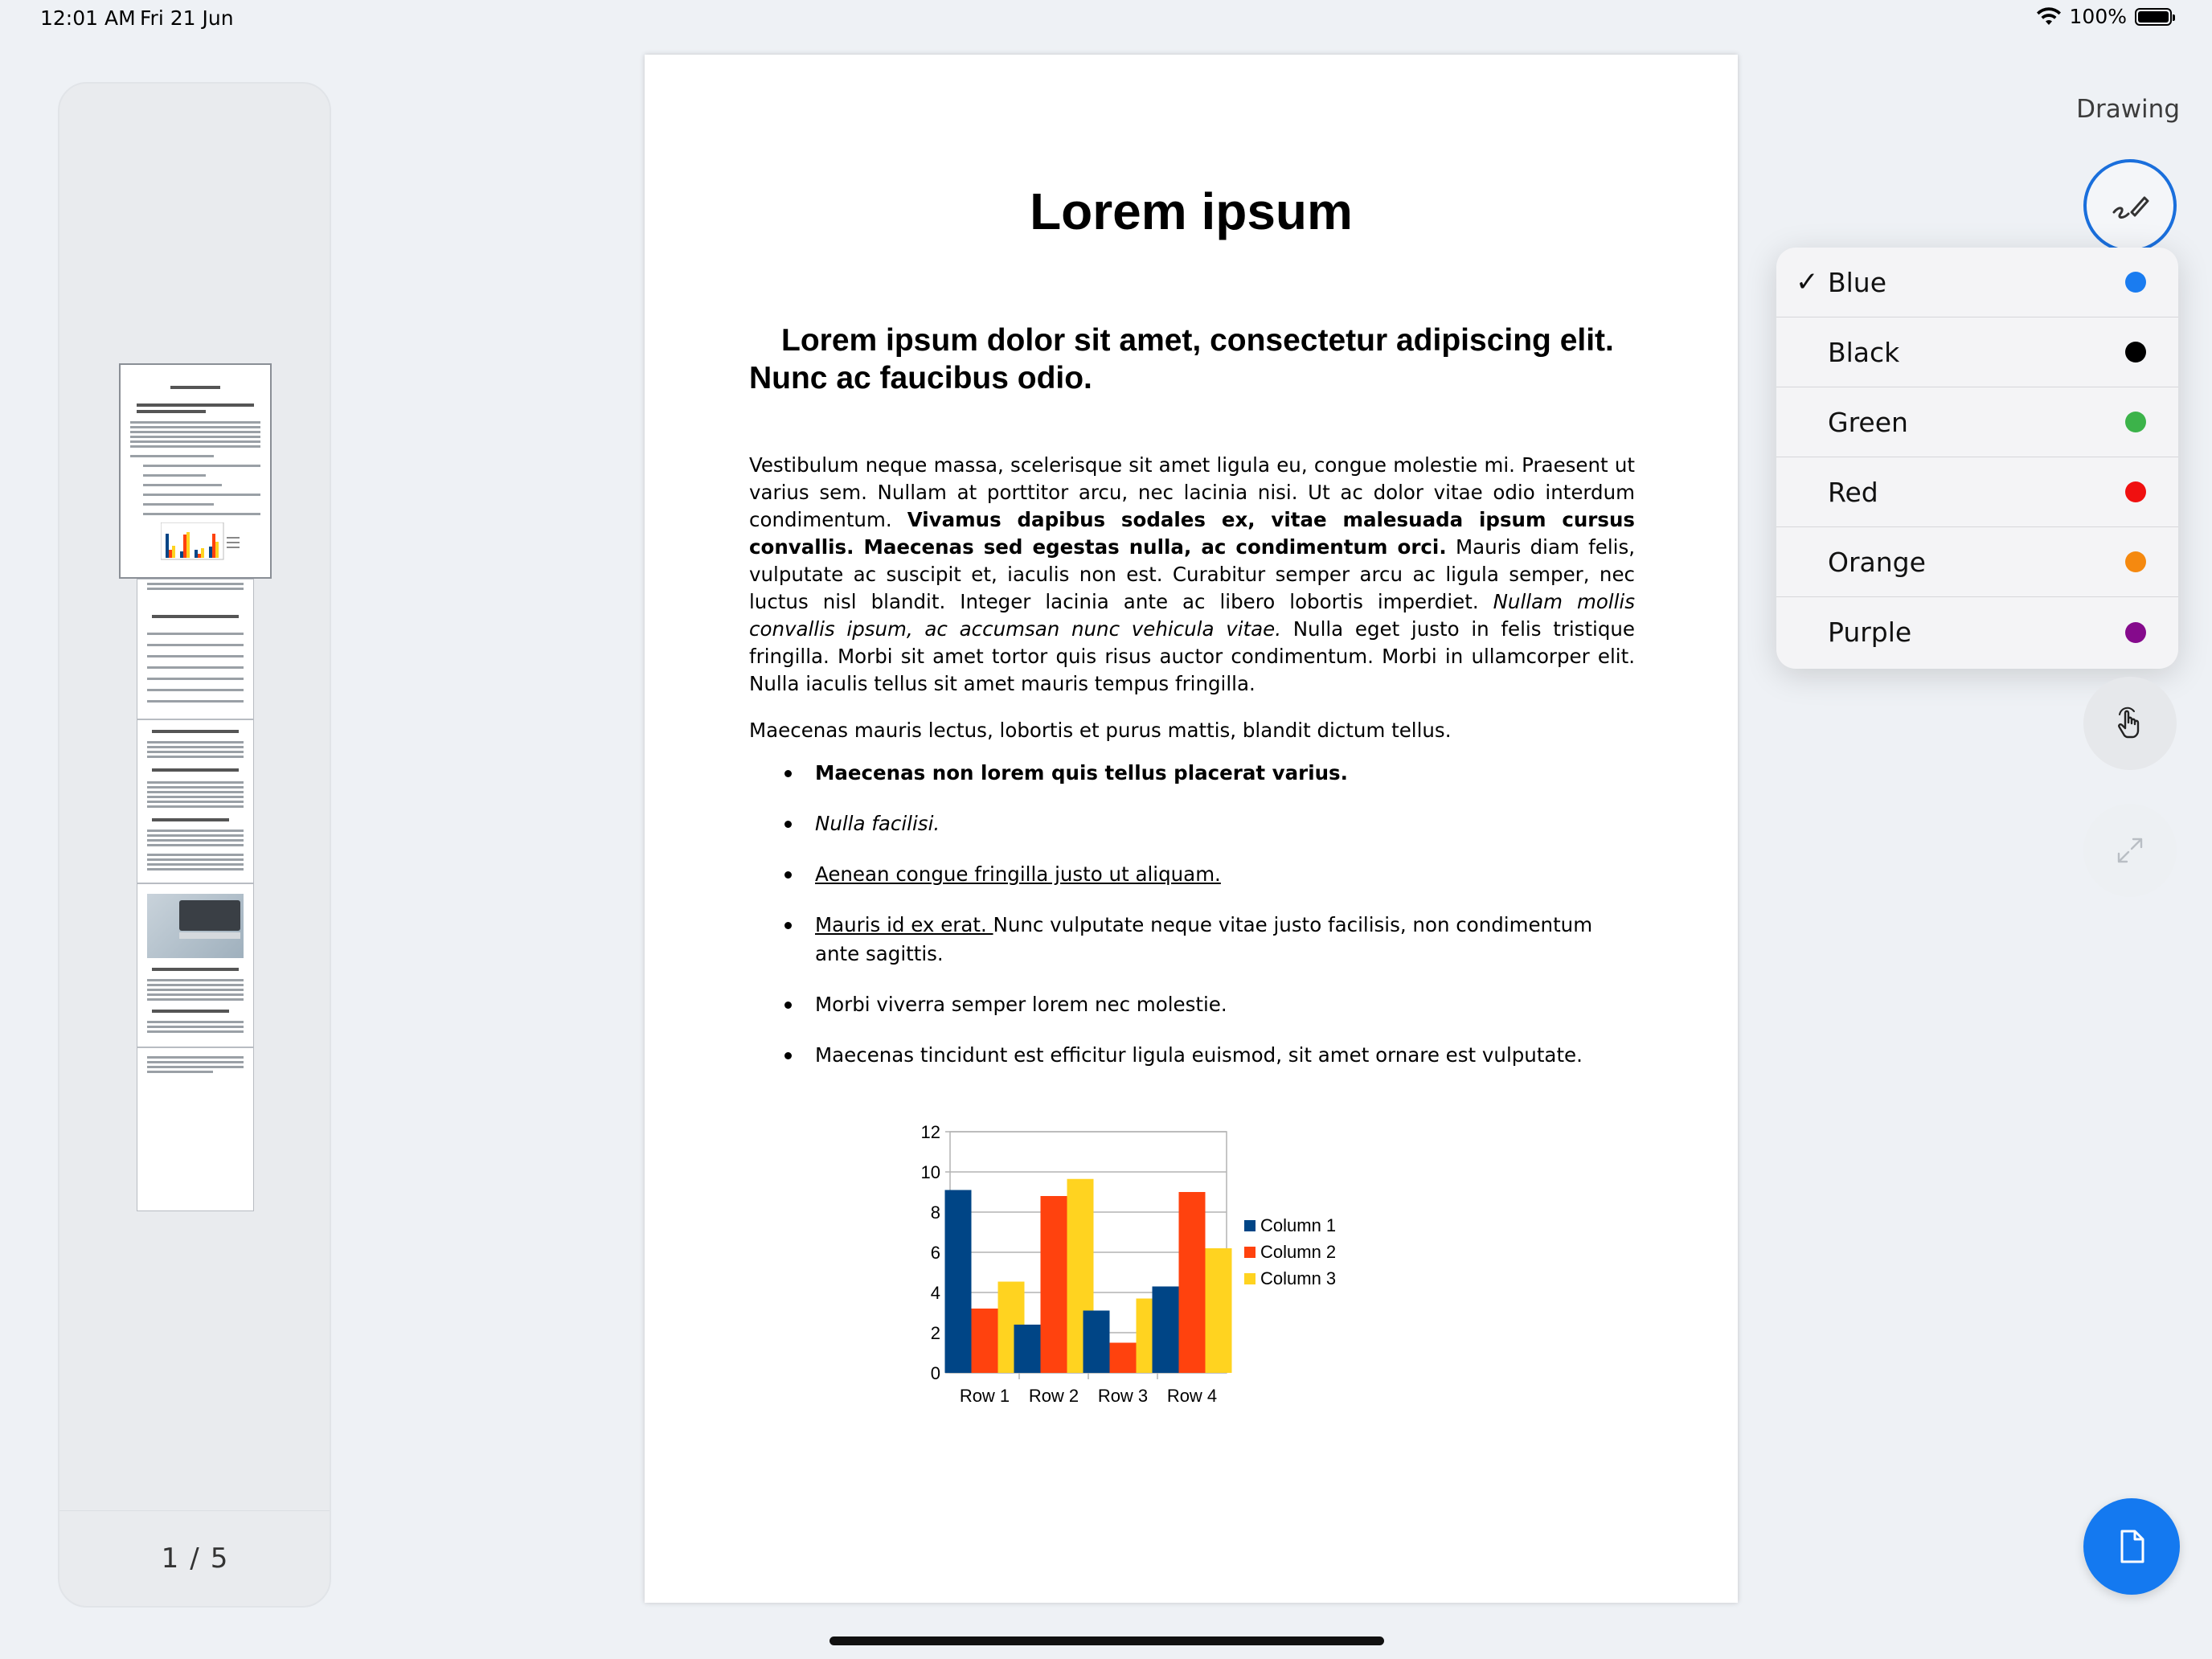 The height and width of the screenshot is (1659, 2212). Describe the element at coordinates (985, 1396) in the screenshot. I see `chart-x-tick-label: Row 1` at that location.